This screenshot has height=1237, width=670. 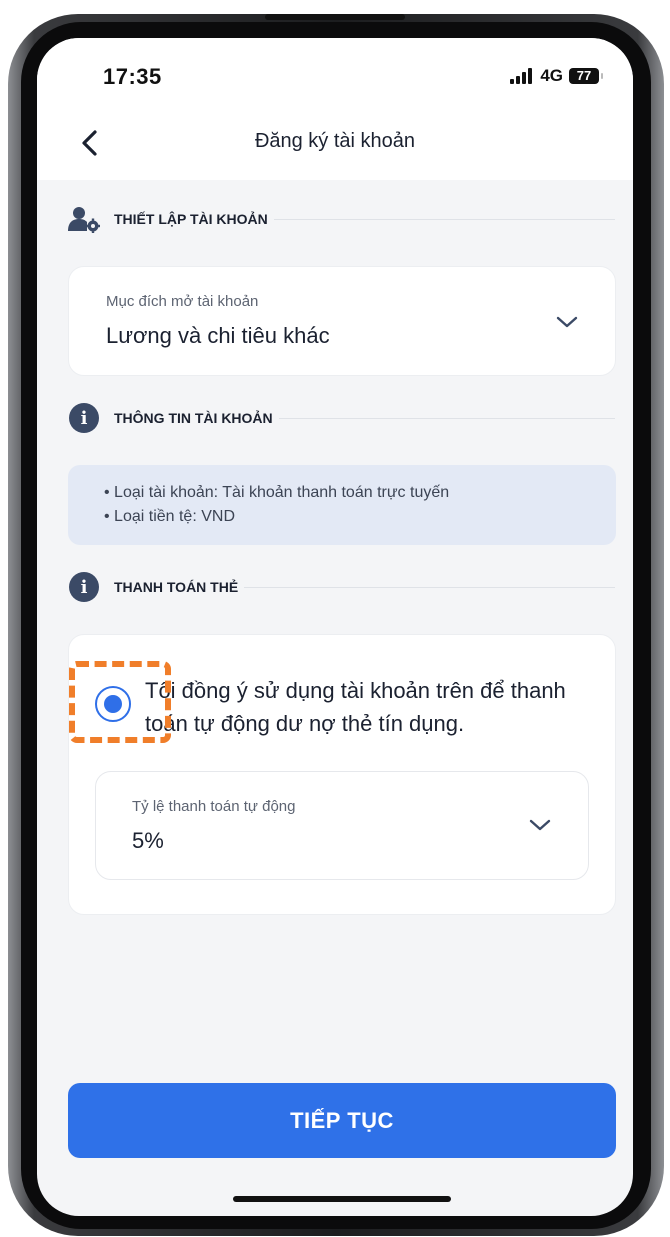 I want to click on rate-value: 5%, so click(x=148, y=840).